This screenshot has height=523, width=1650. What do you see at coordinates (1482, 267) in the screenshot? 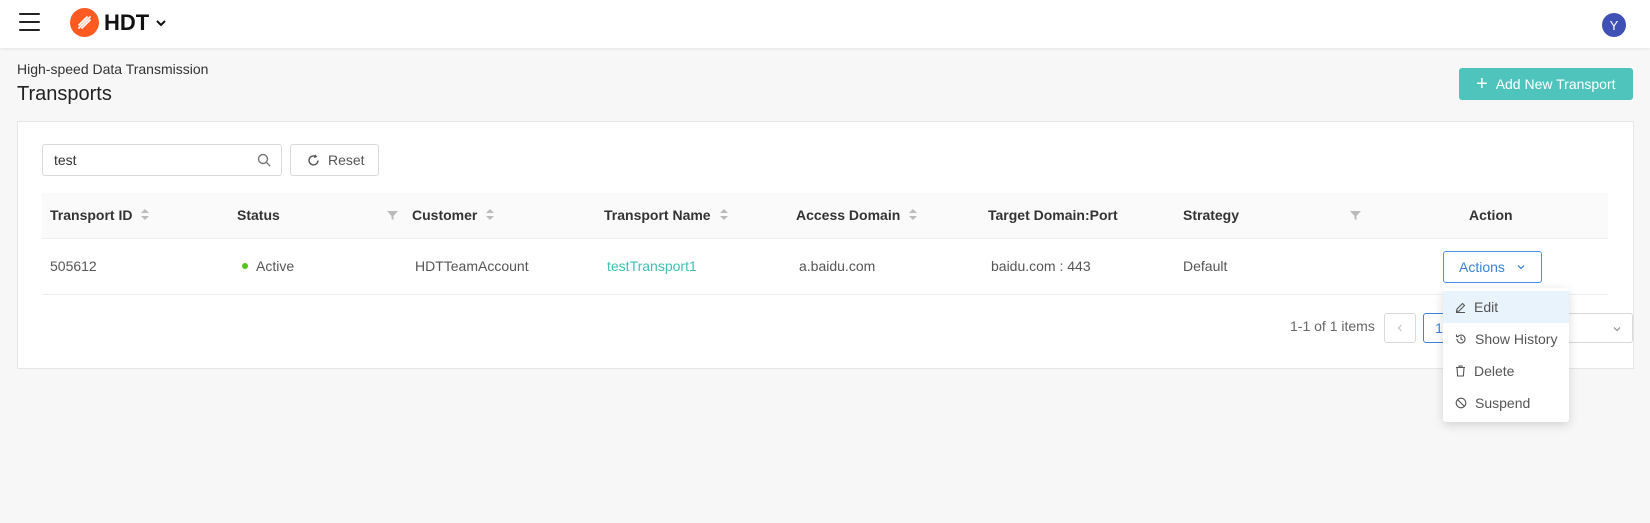
I see `actions-label: Actions` at bounding box center [1482, 267].